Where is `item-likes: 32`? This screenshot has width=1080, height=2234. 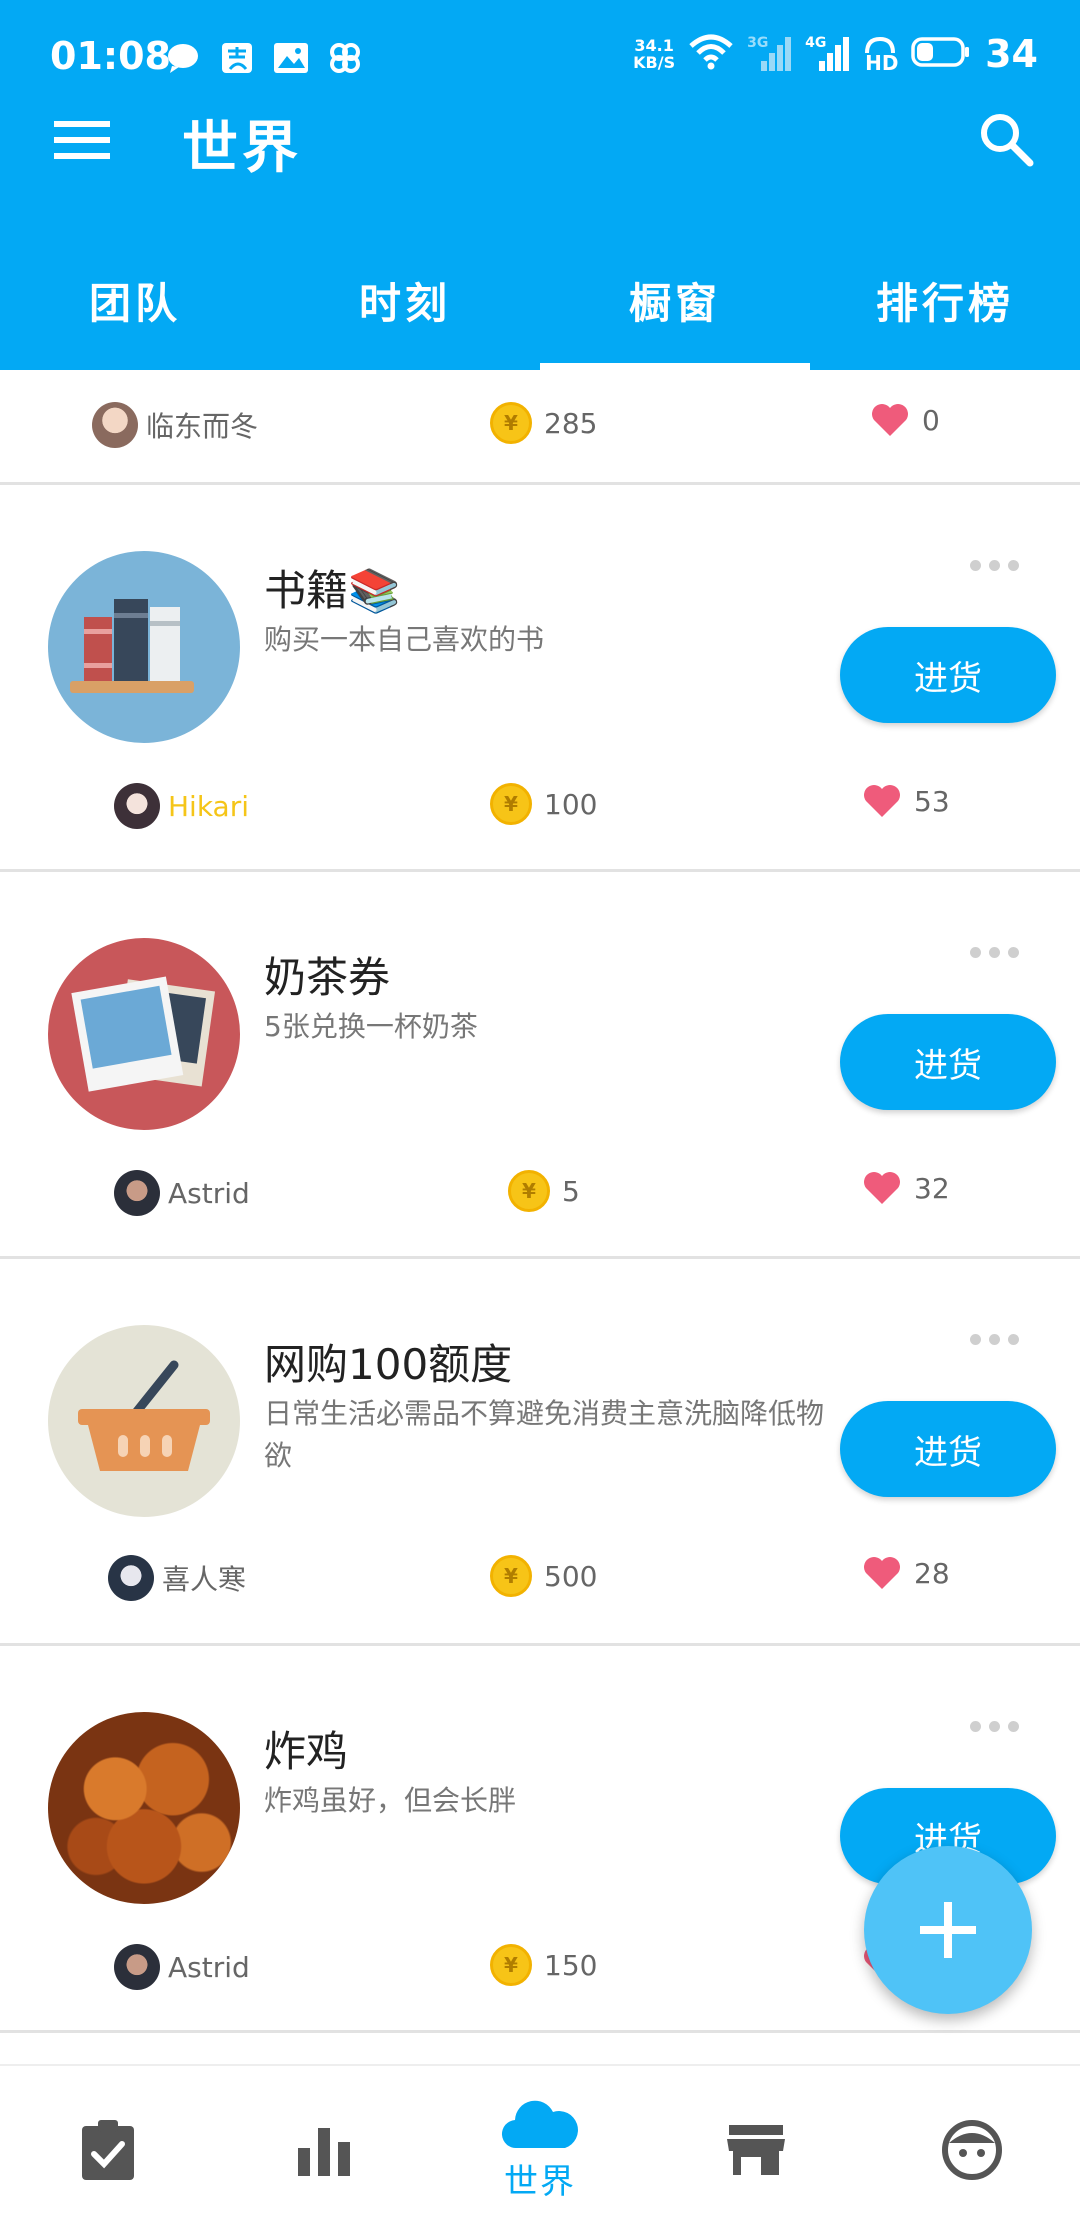 item-likes: 32 is located at coordinates (906, 1188).